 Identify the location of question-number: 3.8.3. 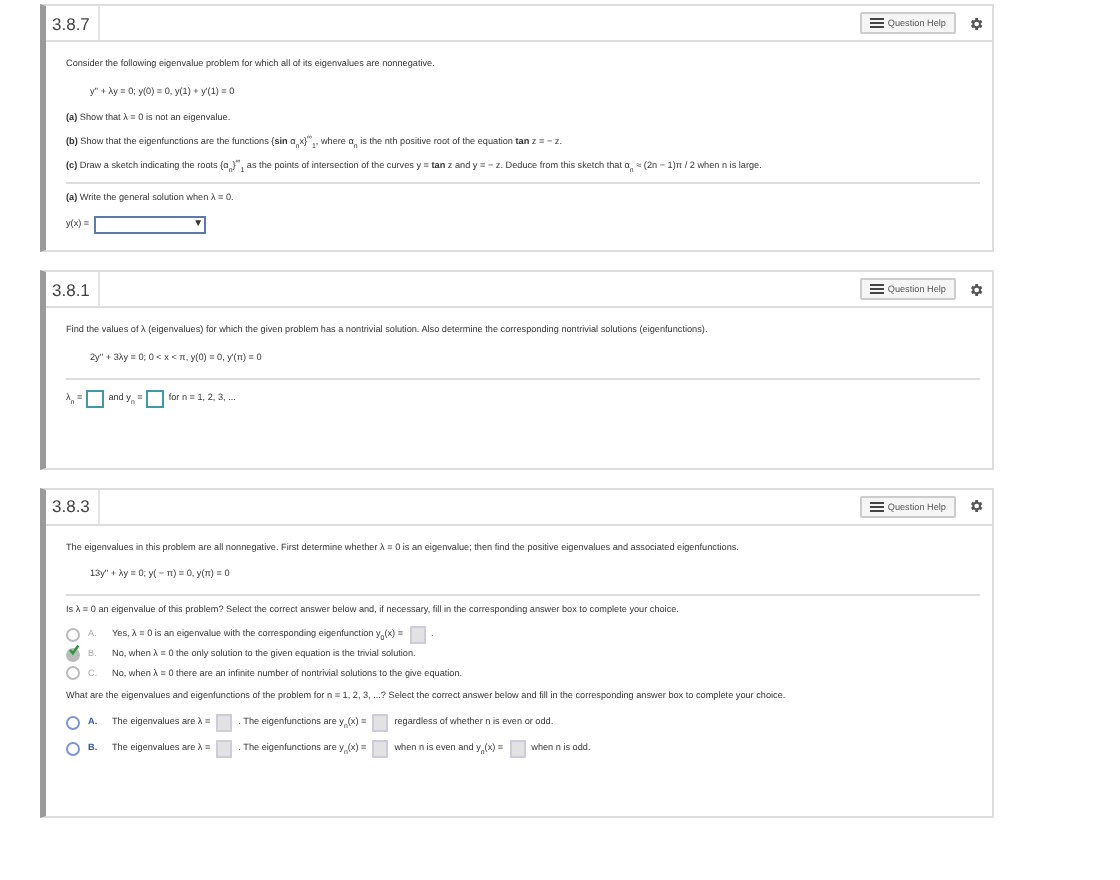
(73, 506).